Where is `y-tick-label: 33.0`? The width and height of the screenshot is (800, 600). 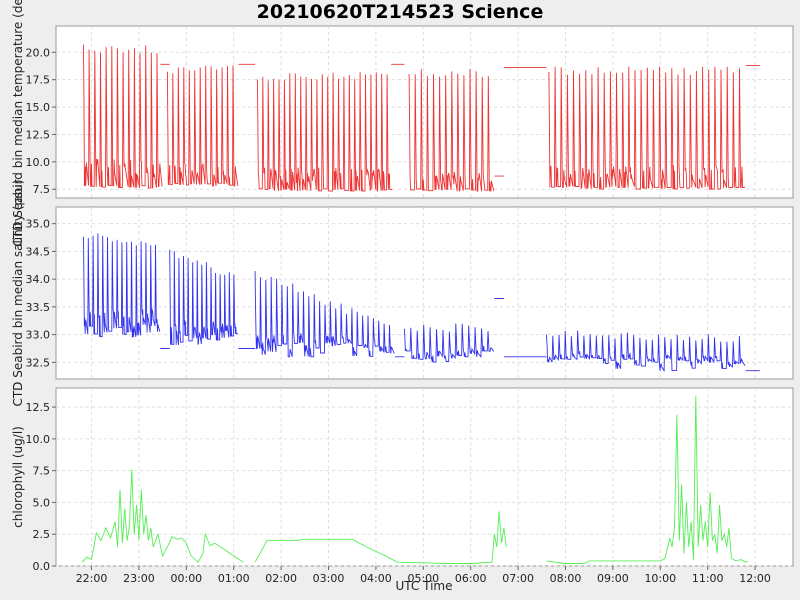 y-tick-label: 33.0 is located at coordinates (38, 335).